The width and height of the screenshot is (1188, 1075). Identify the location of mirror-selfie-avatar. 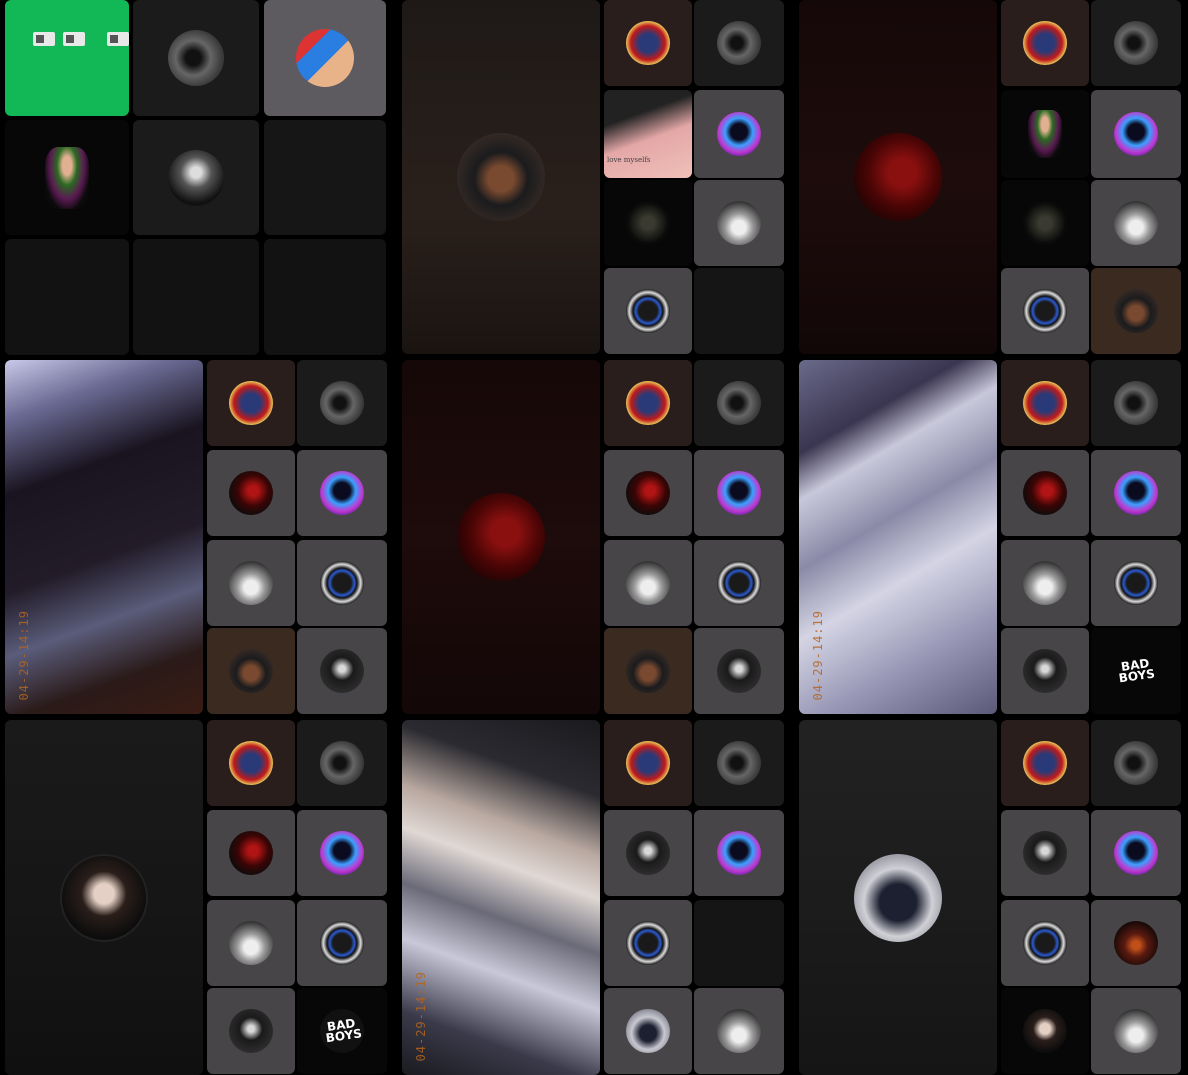
(898, 897).